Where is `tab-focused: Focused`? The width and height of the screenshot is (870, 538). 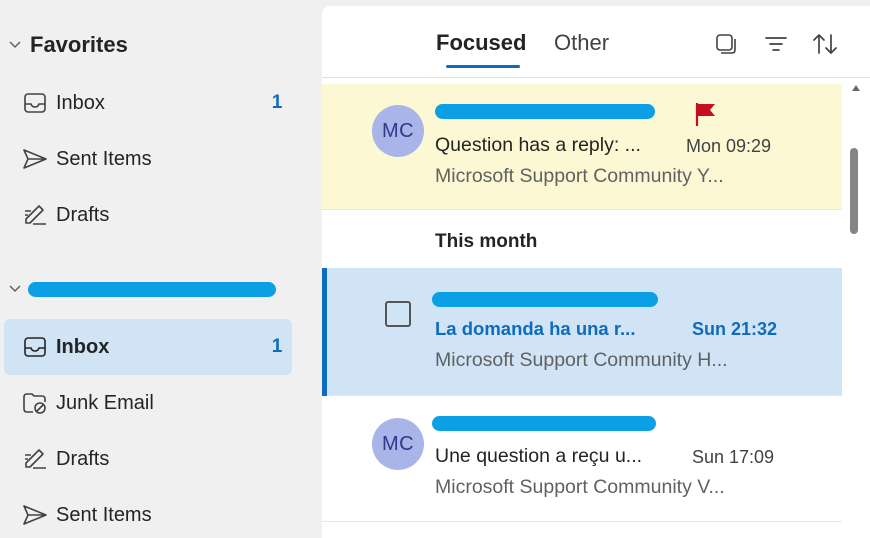 tab-focused: Focused is located at coordinates (481, 43).